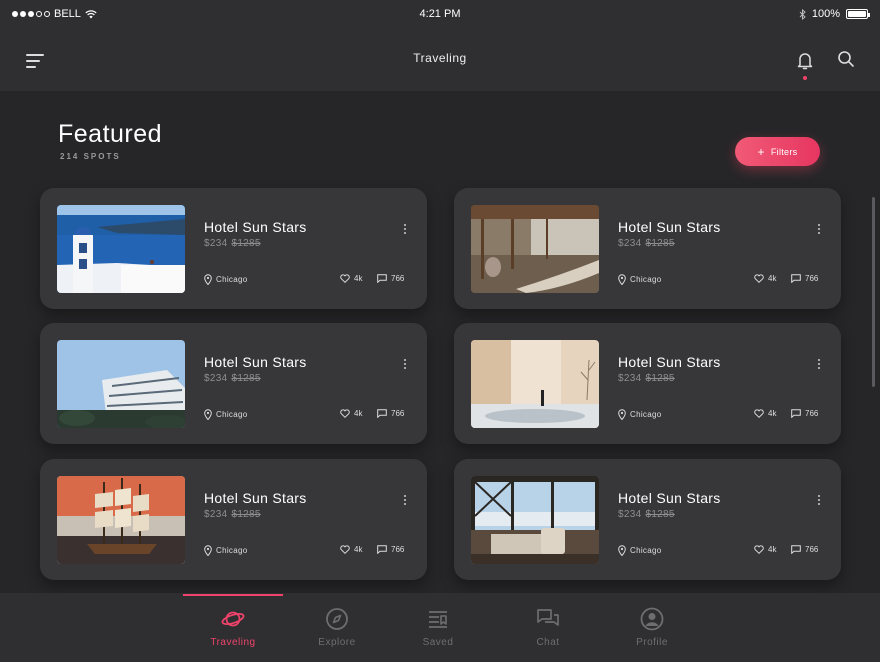  What do you see at coordinates (761, 151) in the screenshot?
I see `plus-icon: +` at bounding box center [761, 151].